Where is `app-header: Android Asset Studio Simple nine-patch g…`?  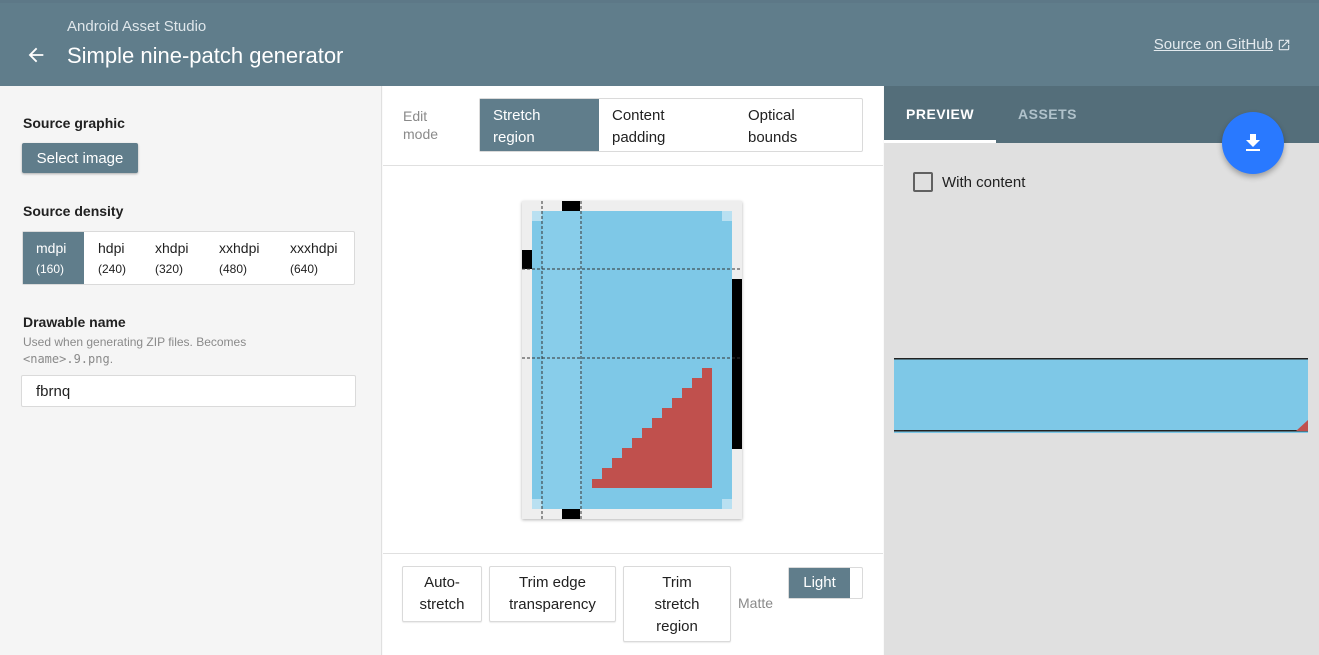
app-header: Android Asset Studio Simple nine-patch g… is located at coordinates (659, 43).